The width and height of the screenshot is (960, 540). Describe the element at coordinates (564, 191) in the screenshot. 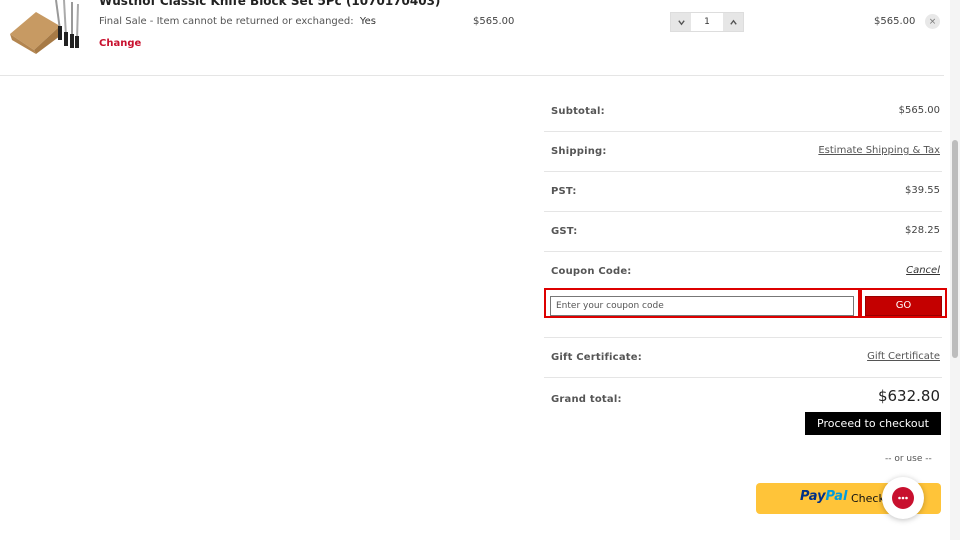

I see `pst-label: PST:` at that location.